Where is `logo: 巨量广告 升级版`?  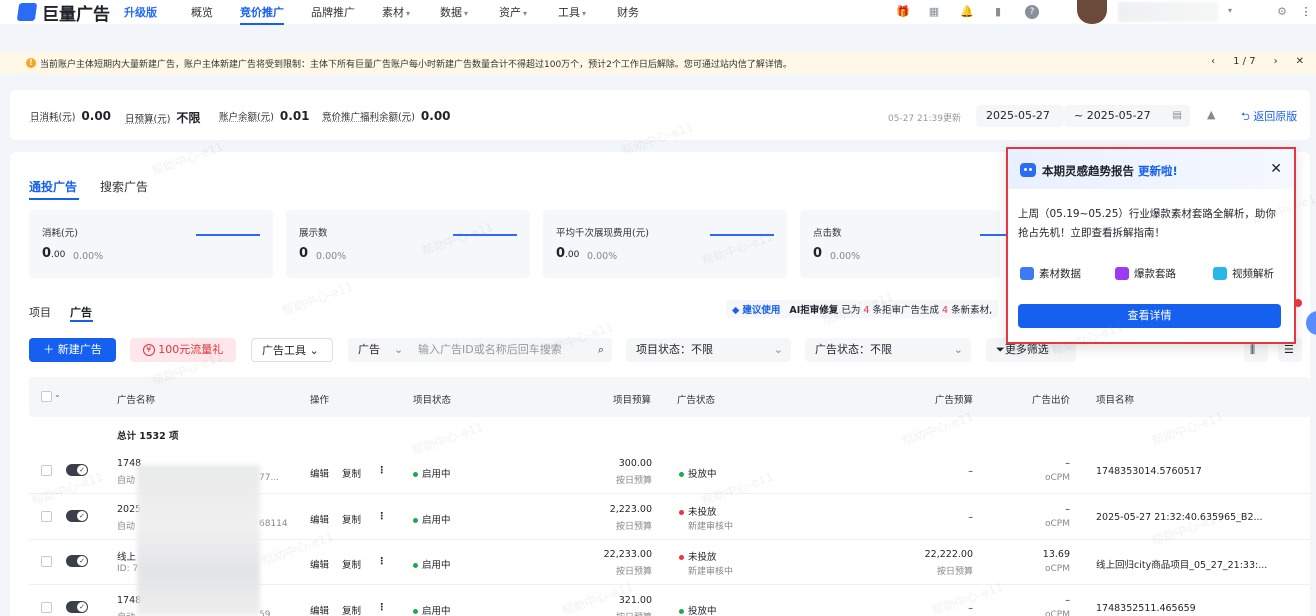 logo: 巨量广告 升级版 is located at coordinates (86, 12).